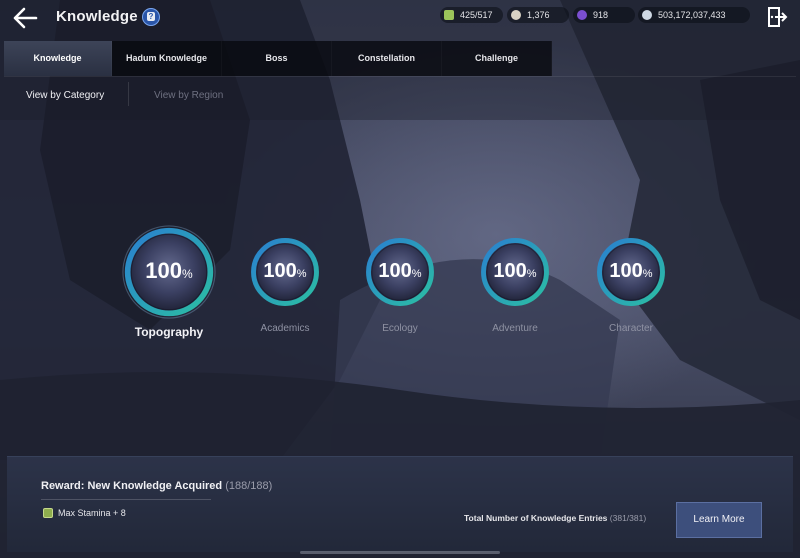 This screenshot has height=558, width=800. I want to click on category-adventure: 100% Adventure, so click(515, 285).